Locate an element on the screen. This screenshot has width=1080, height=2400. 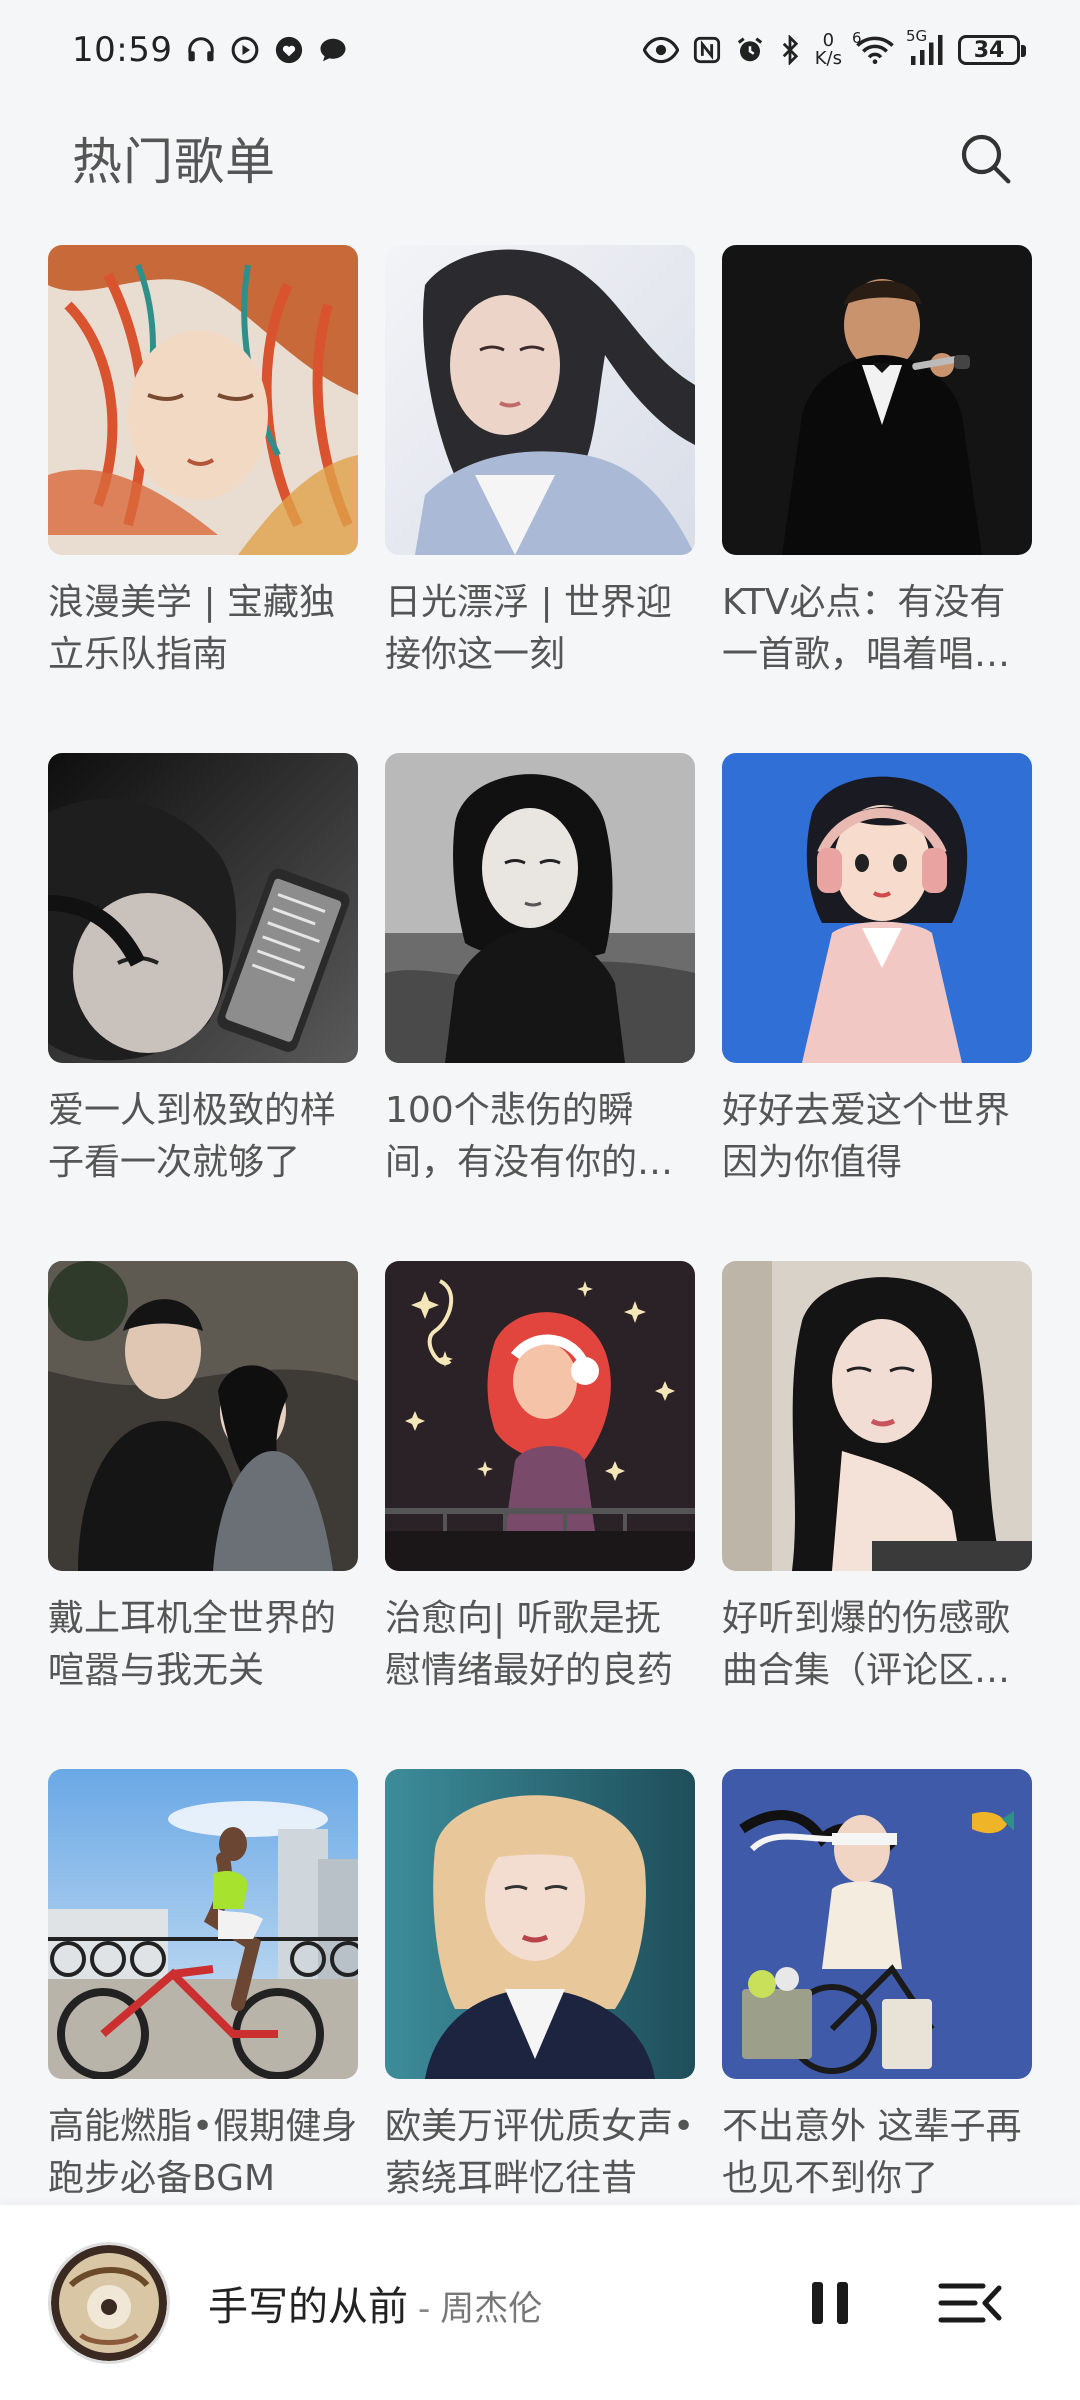
playlist-title: 欧美万评优质女声•萦绕耳畔忆往昔 is located at coordinates (540, 2152).